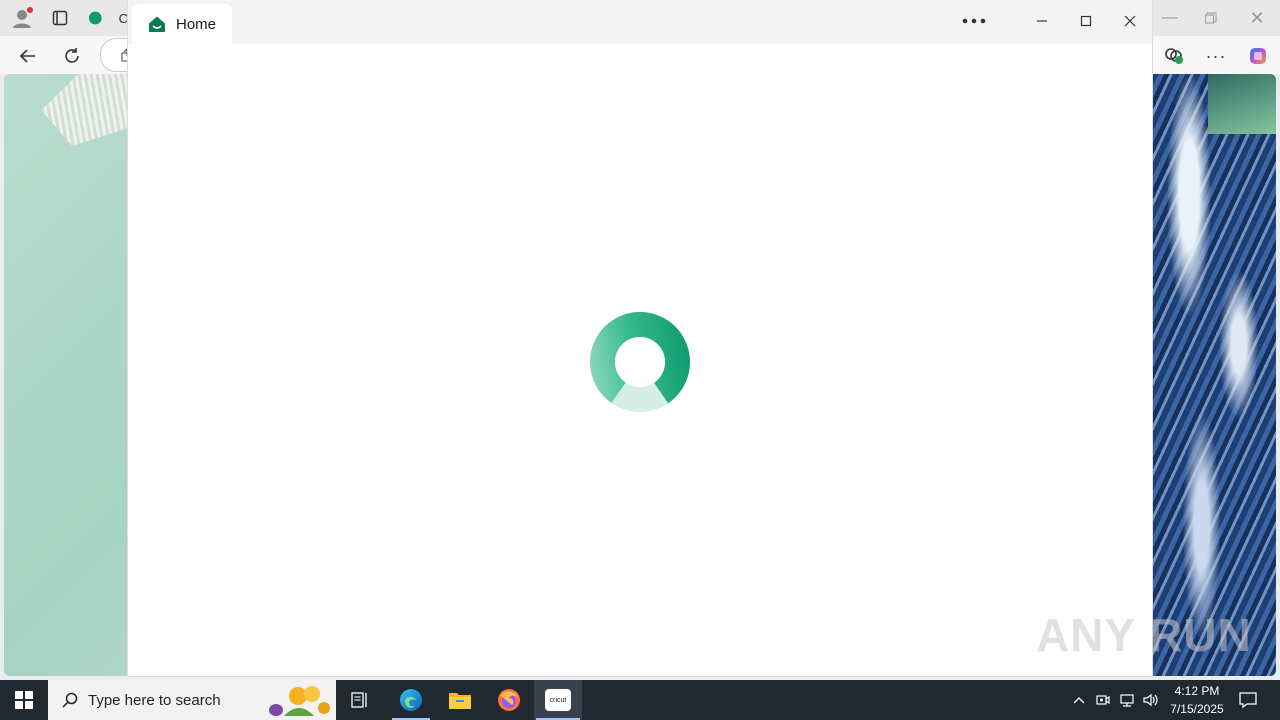 The image size is (1280, 720). Describe the element at coordinates (360, 700) in the screenshot. I see `task-view-icon` at that location.